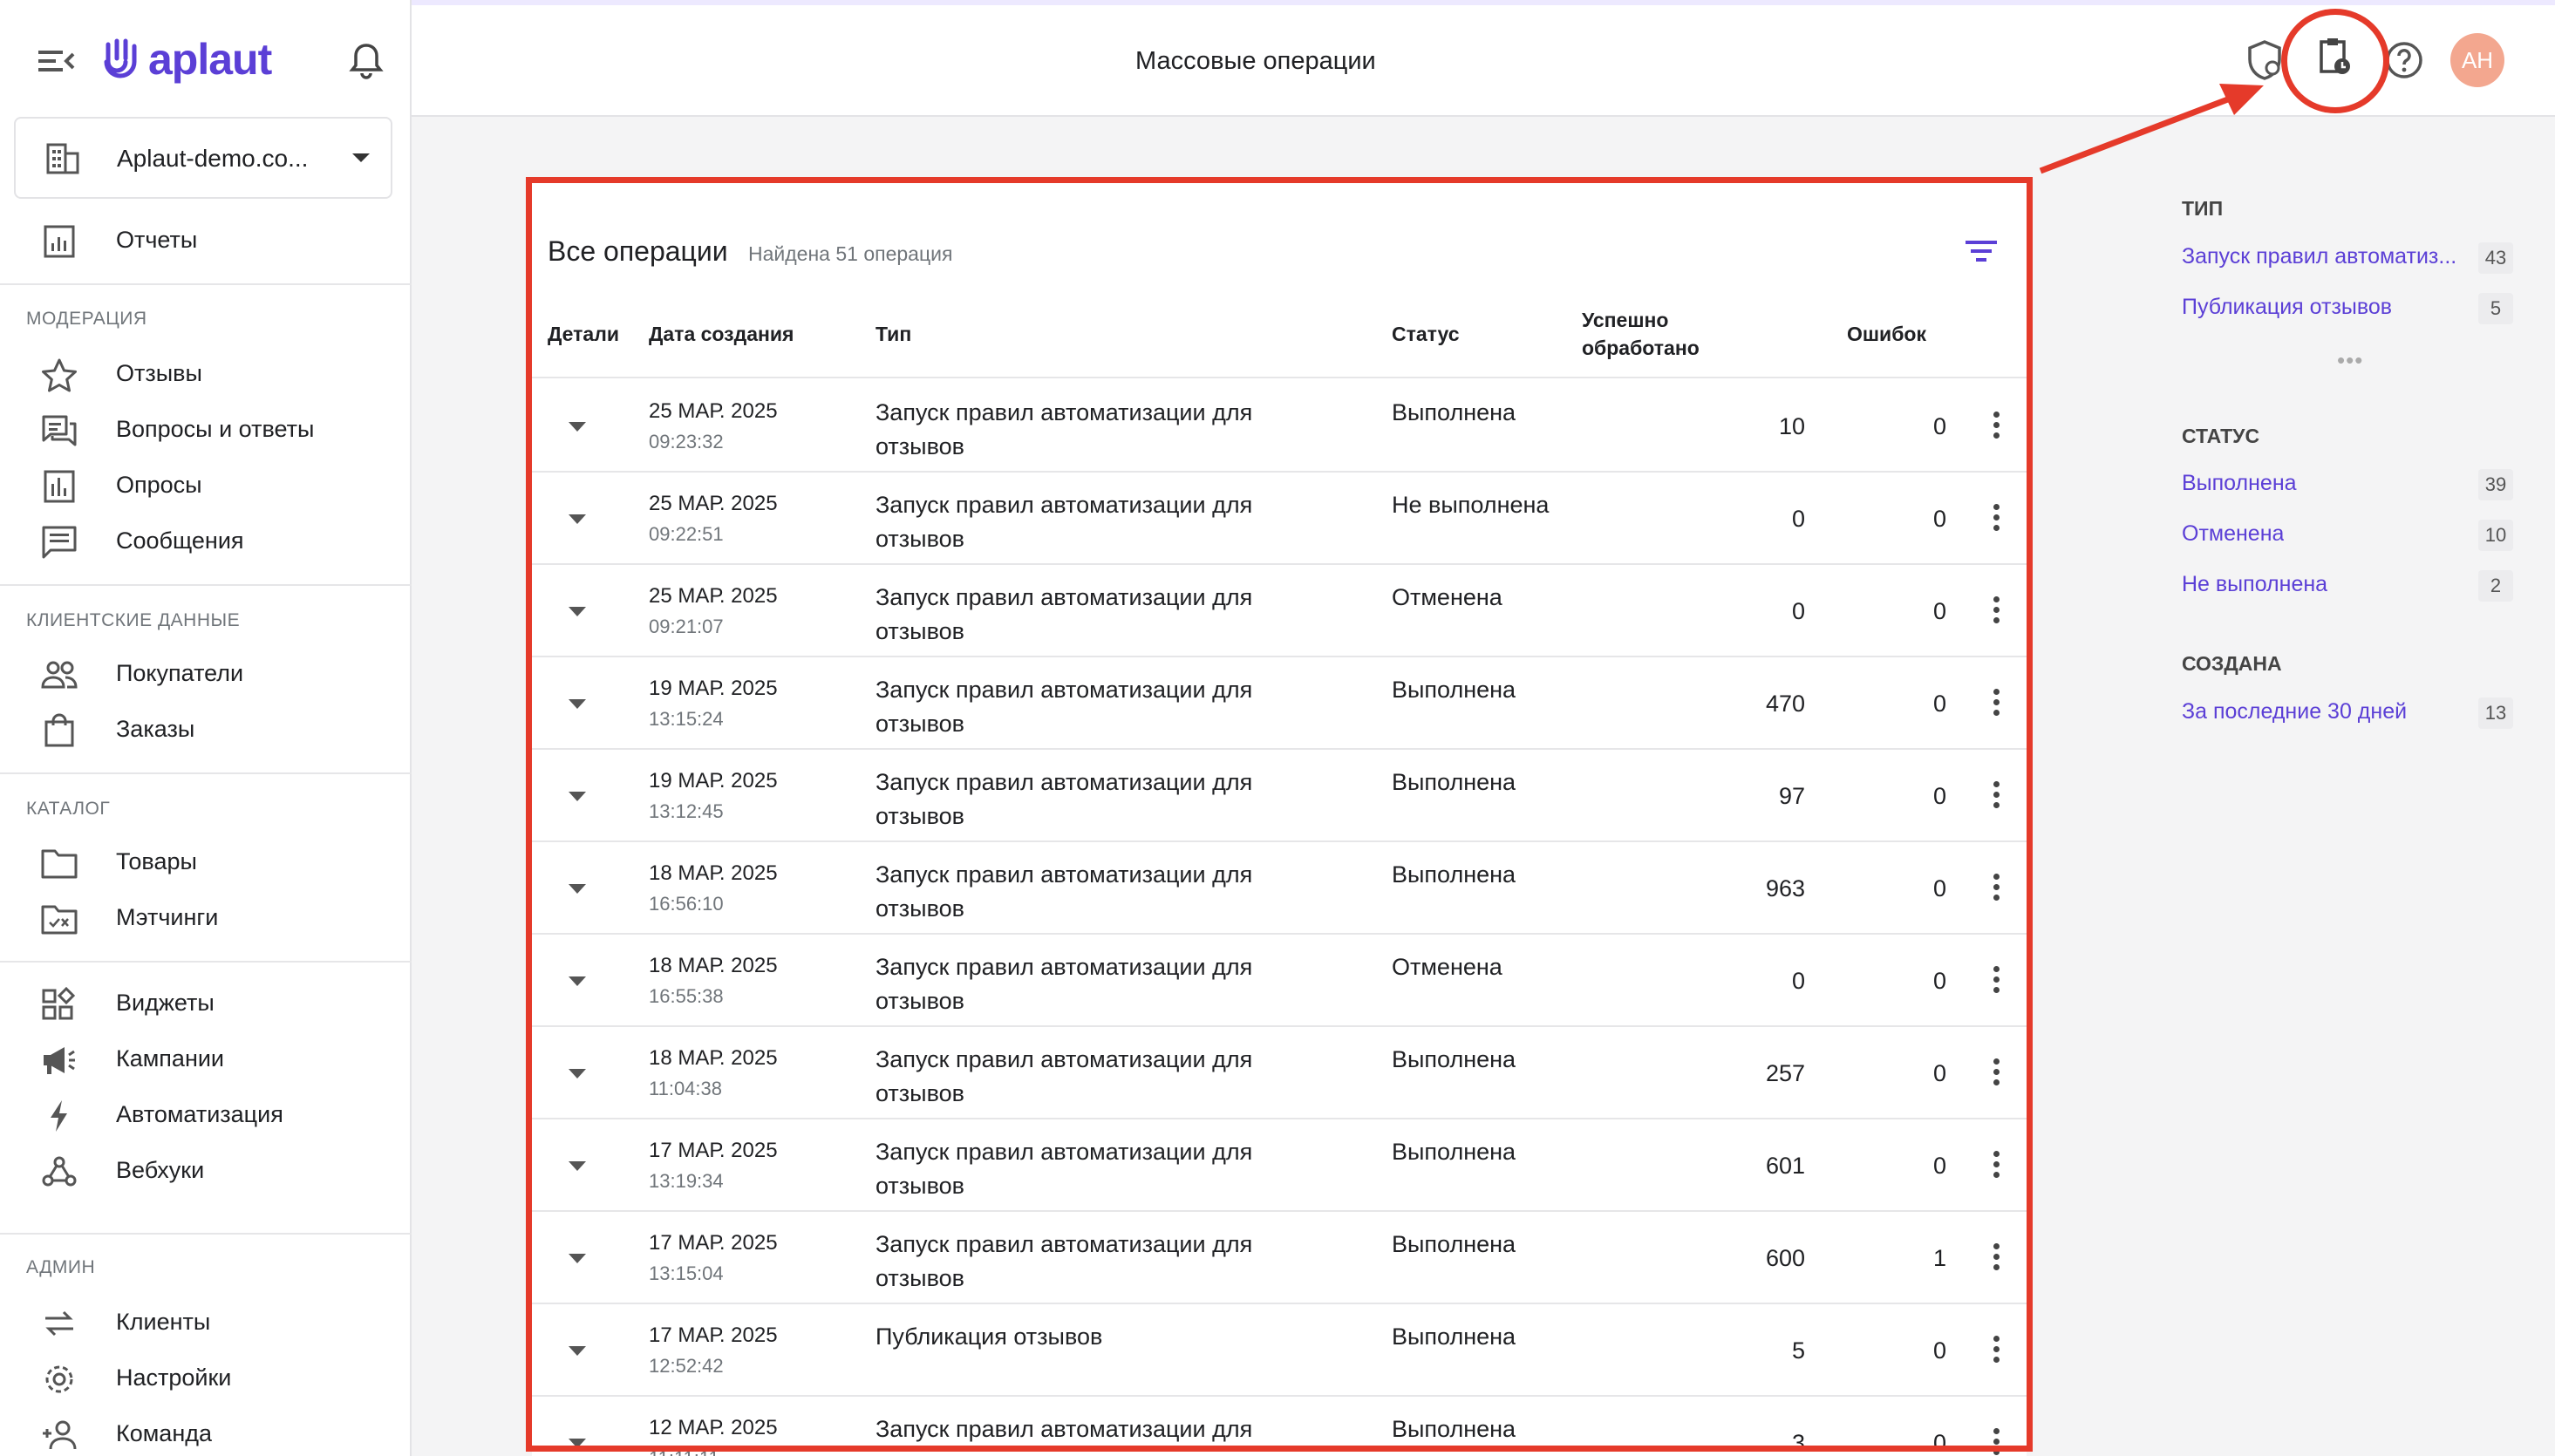 This screenshot has height=1456, width=2555. What do you see at coordinates (2295, 711) in the screenshot?
I see `filter-label: За последние 30 дней` at bounding box center [2295, 711].